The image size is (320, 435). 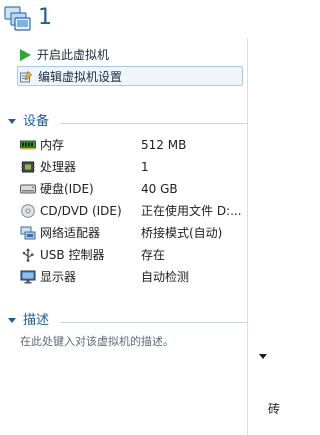 I want to click on description-section-header: 描述, so click(x=28, y=321).